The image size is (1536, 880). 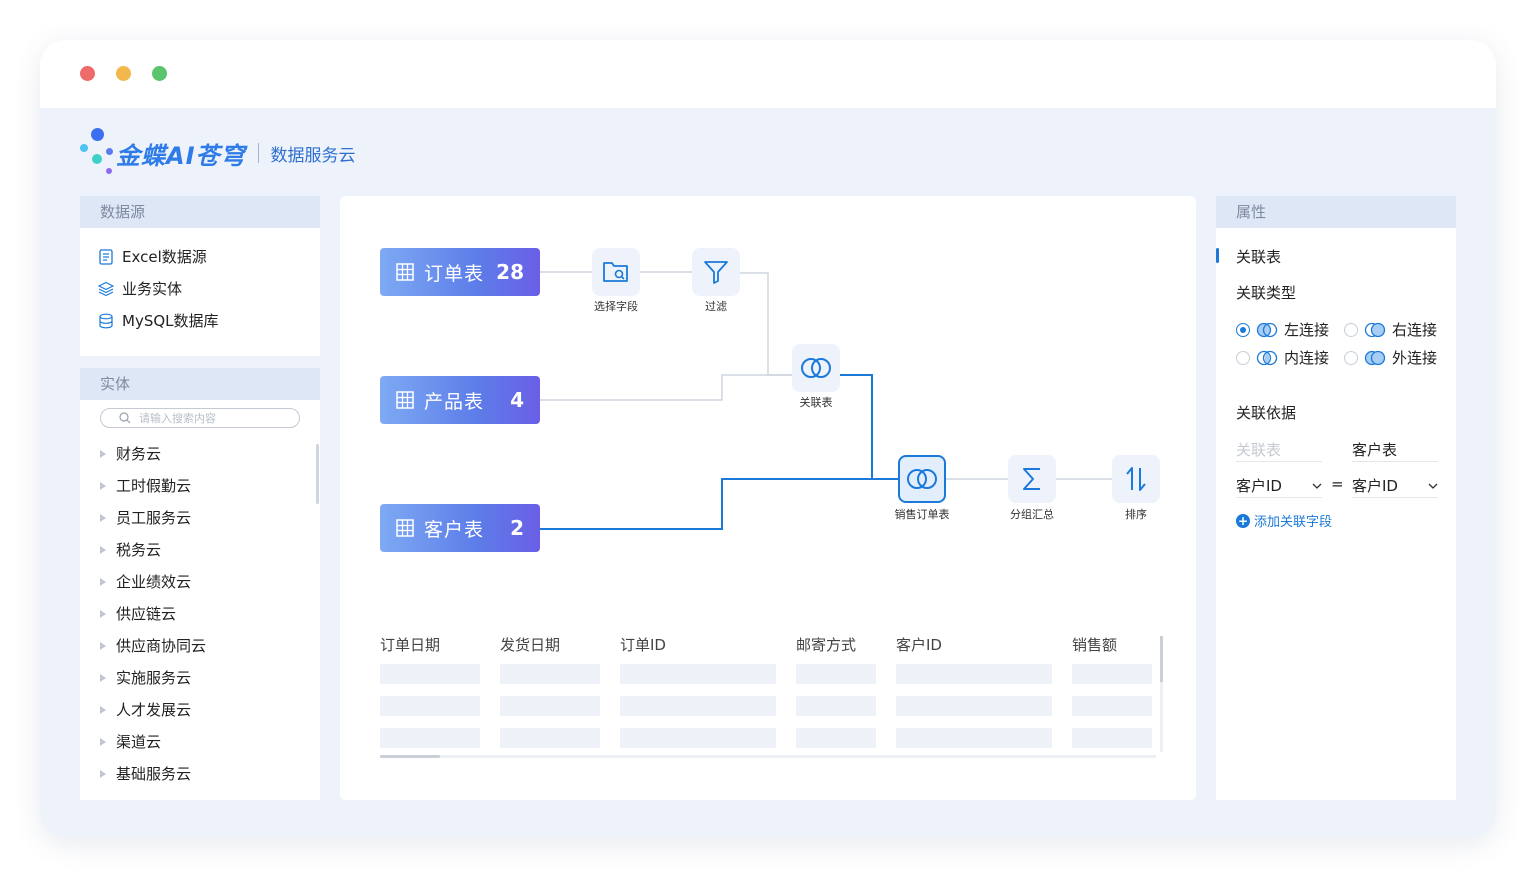 I want to click on join-type-right: 右连接, so click(x=1390, y=329).